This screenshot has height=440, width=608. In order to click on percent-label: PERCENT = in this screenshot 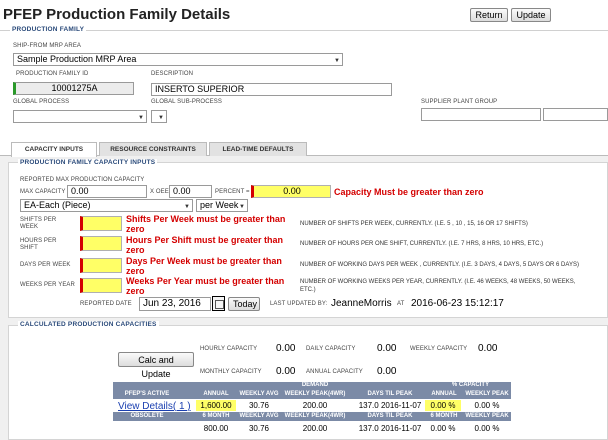, I will do `click(232, 192)`.